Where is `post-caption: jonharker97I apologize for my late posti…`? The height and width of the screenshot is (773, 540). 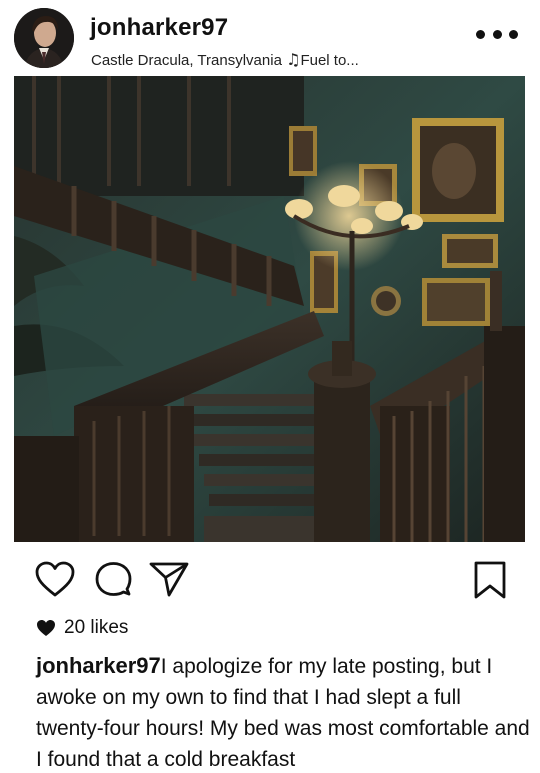
post-caption: jonharker97I apologize for my late posti… is located at coordinates (283, 711).